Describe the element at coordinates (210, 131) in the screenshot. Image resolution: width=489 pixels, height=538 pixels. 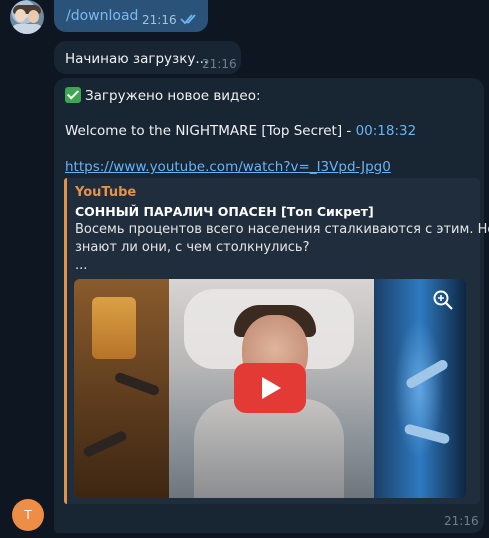
I see `video-title: Welcome to the NIGHTMARE [Top Secret] -` at that location.